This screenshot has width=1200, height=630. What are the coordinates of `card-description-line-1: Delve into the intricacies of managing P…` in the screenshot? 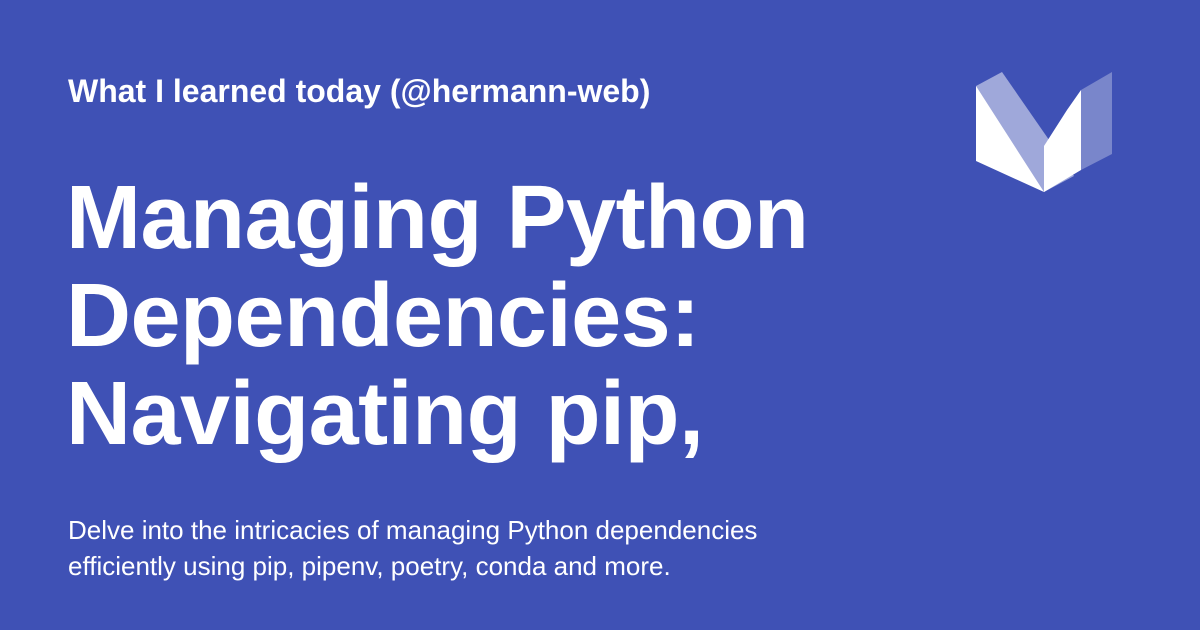 It's located at (413, 530).